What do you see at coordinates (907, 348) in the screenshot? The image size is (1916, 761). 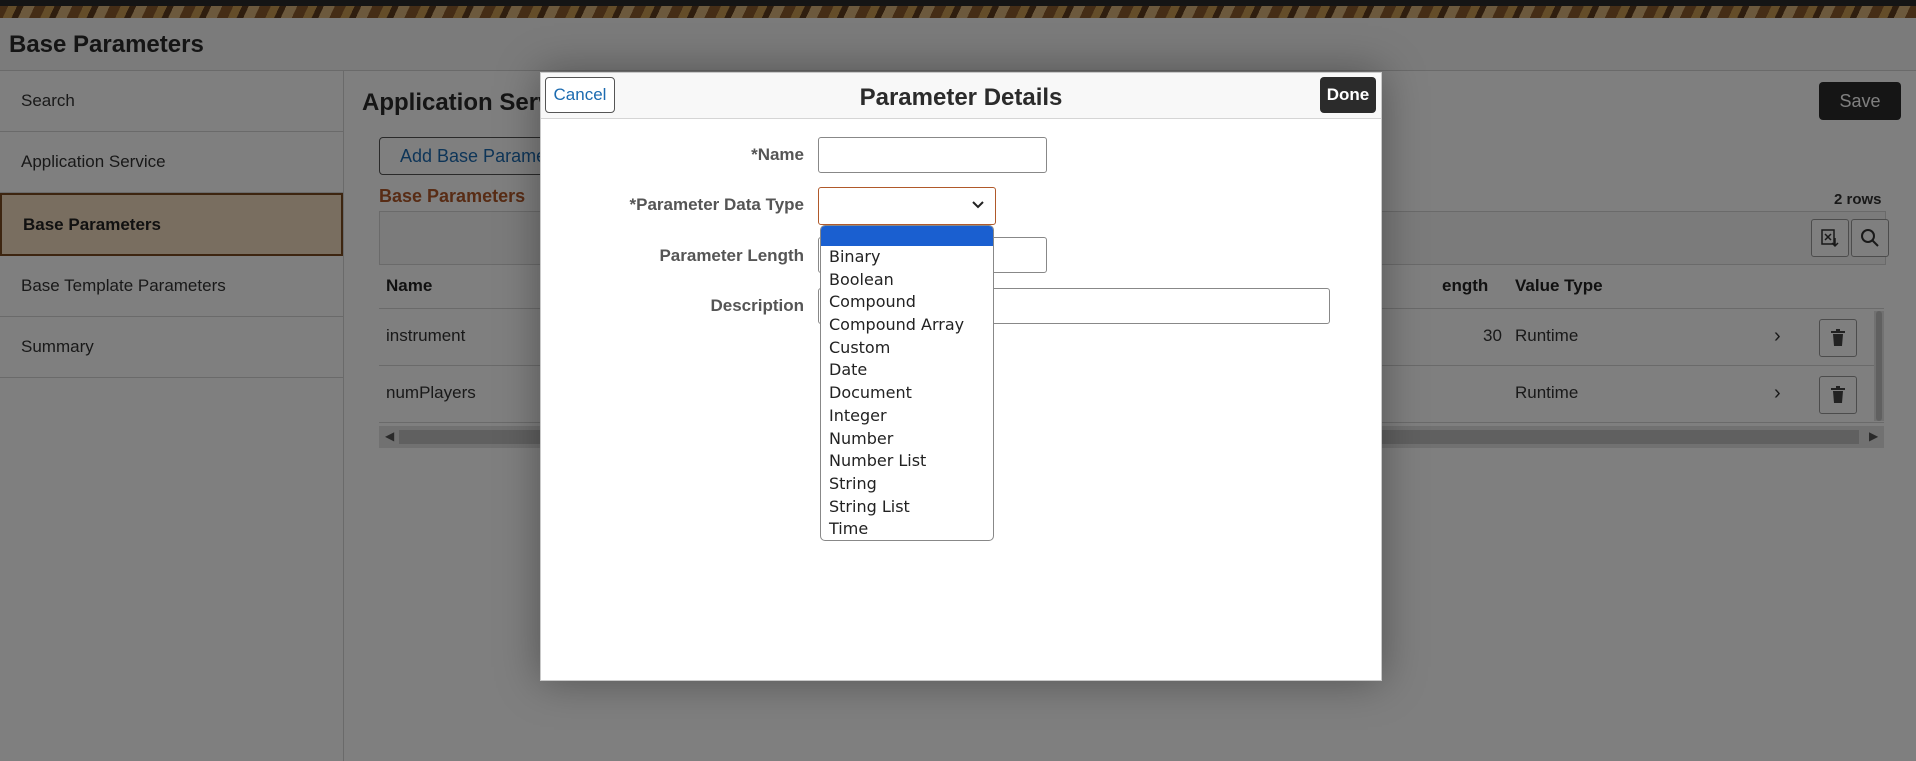 I see `dropdown-option-custom: Custom` at bounding box center [907, 348].